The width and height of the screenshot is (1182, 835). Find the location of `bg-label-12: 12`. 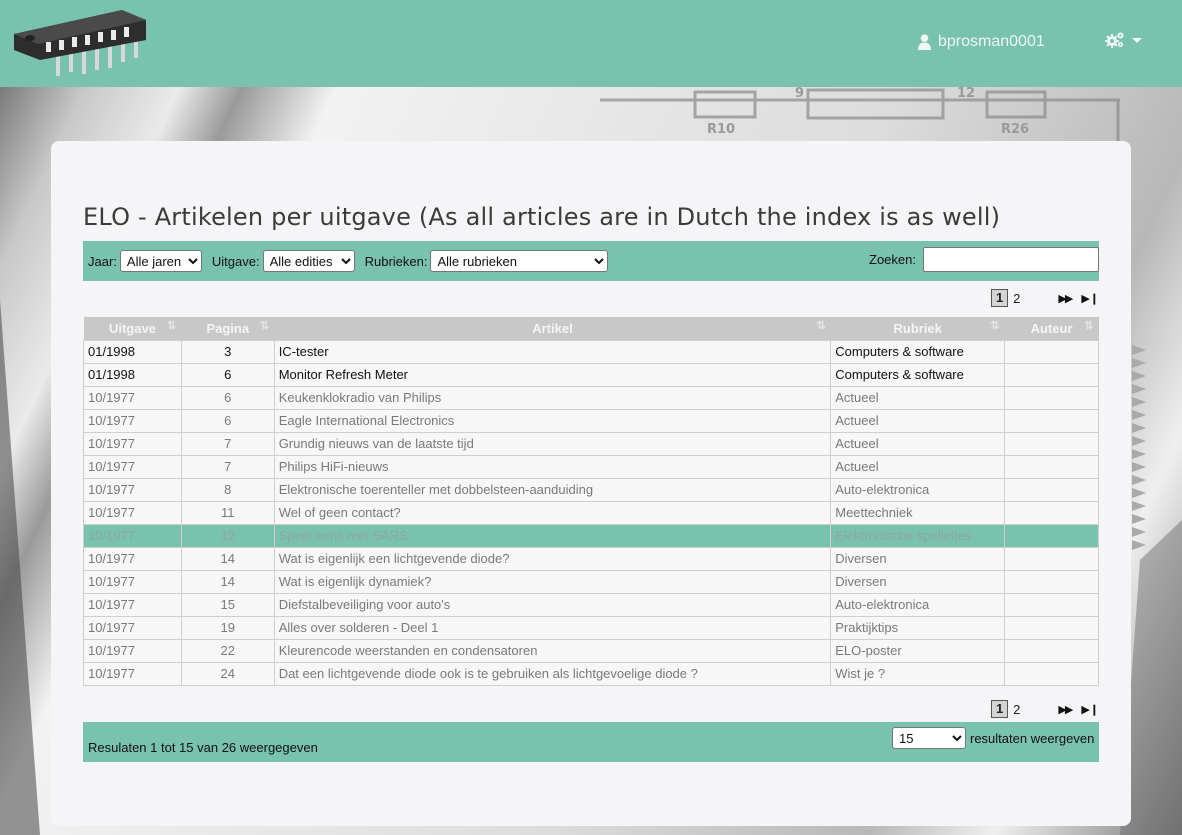

bg-label-12: 12 is located at coordinates (966, 93).